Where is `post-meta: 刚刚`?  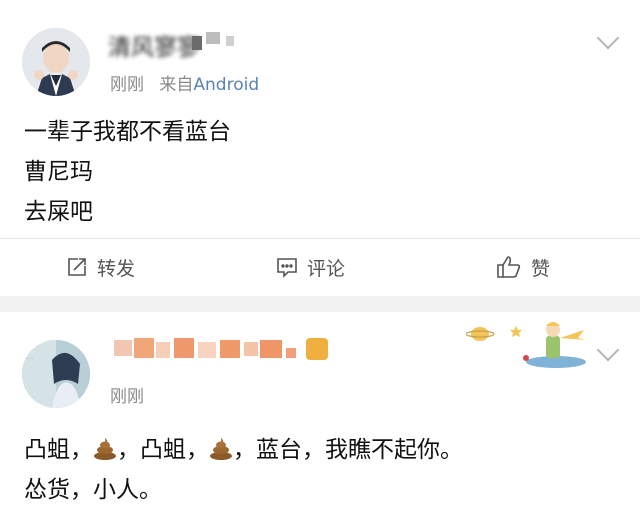 post-meta: 刚刚 is located at coordinates (127, 394).